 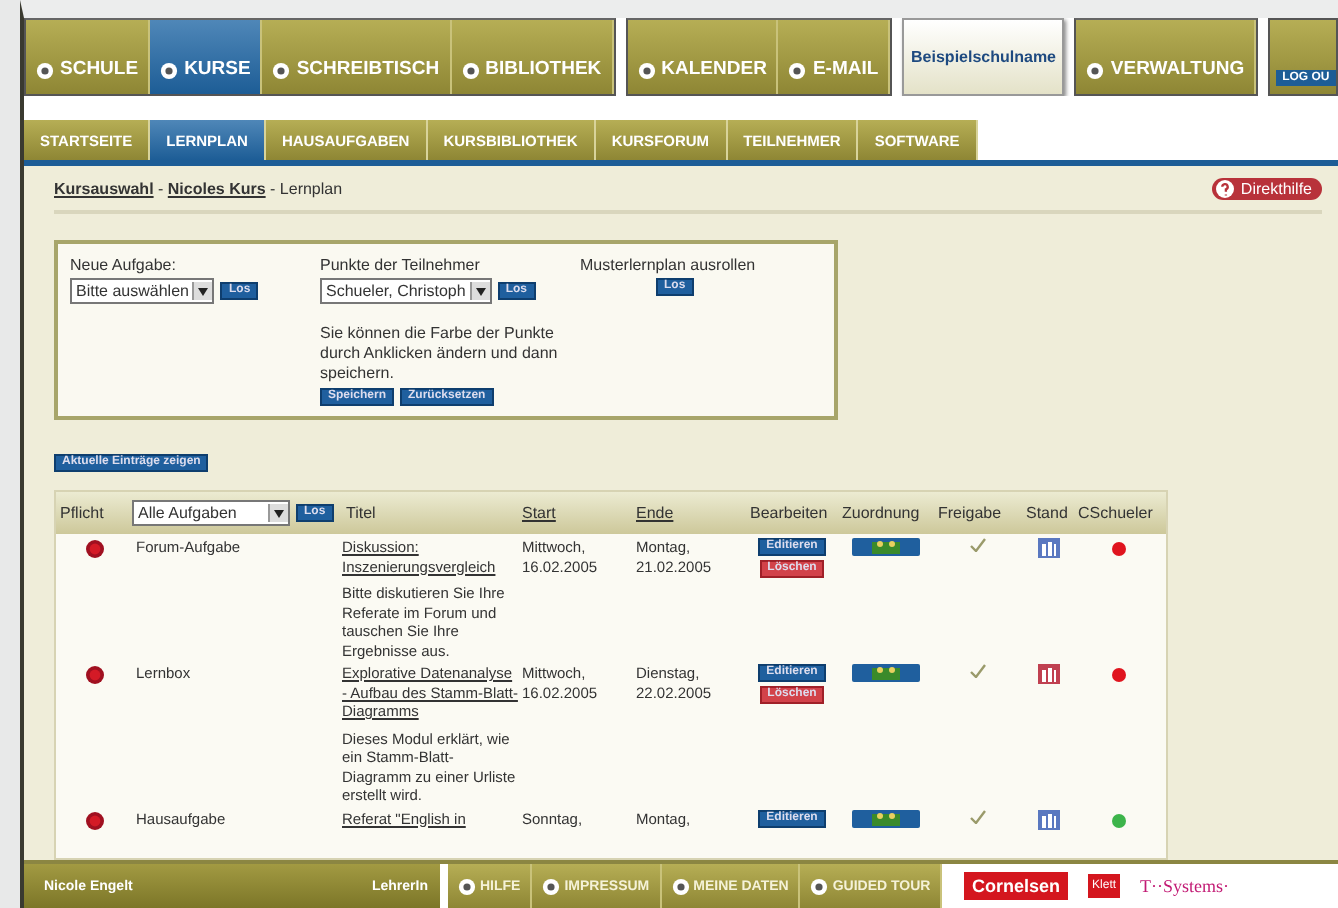 What do you see at coordinates (142, 291) in the screenshot?
I see `task-select: Bitte auswählen` at bounding box center [142, 291].